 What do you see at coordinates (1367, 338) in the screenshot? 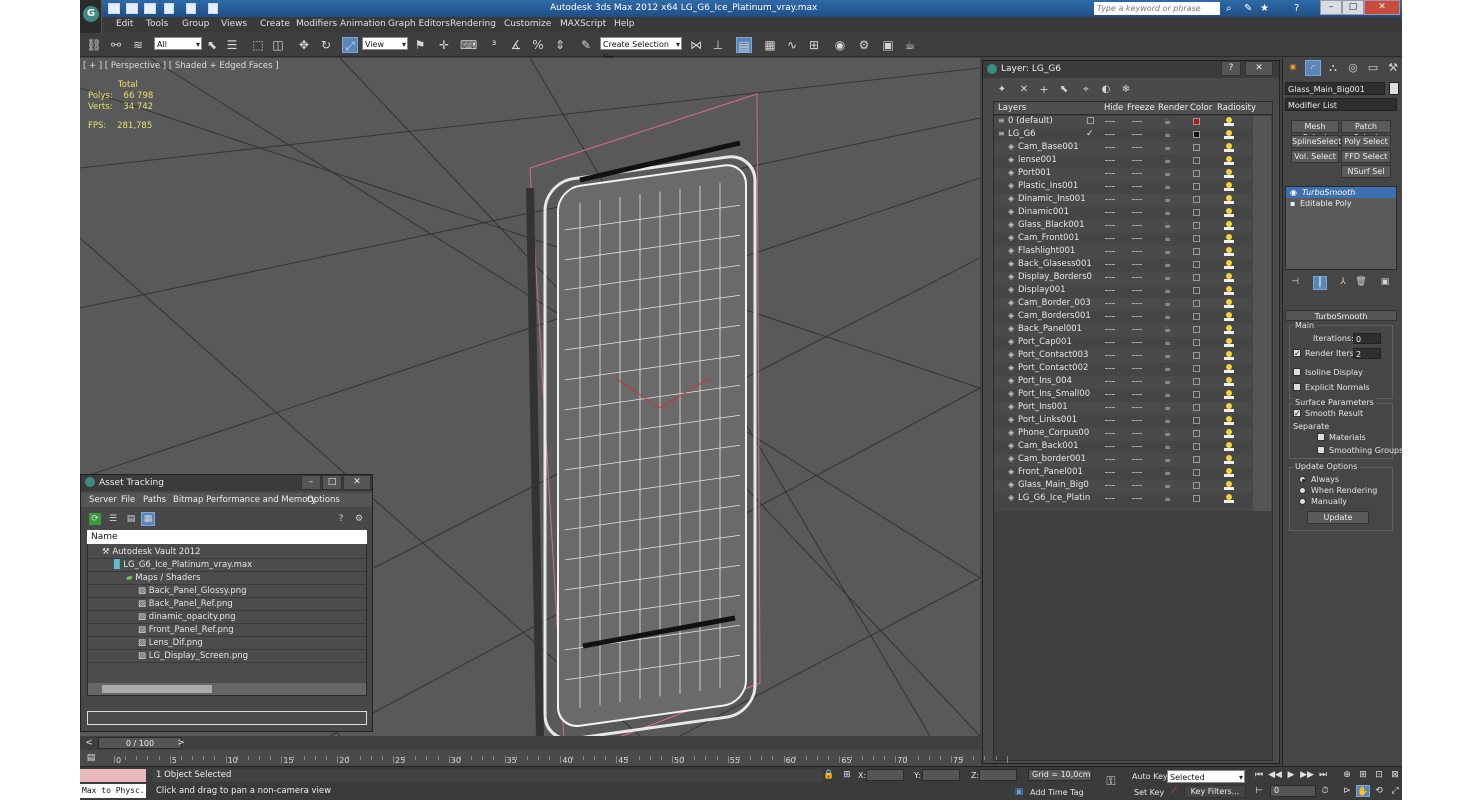
I see `iterations-spinner: 0` at bounding box center [1367, 338].